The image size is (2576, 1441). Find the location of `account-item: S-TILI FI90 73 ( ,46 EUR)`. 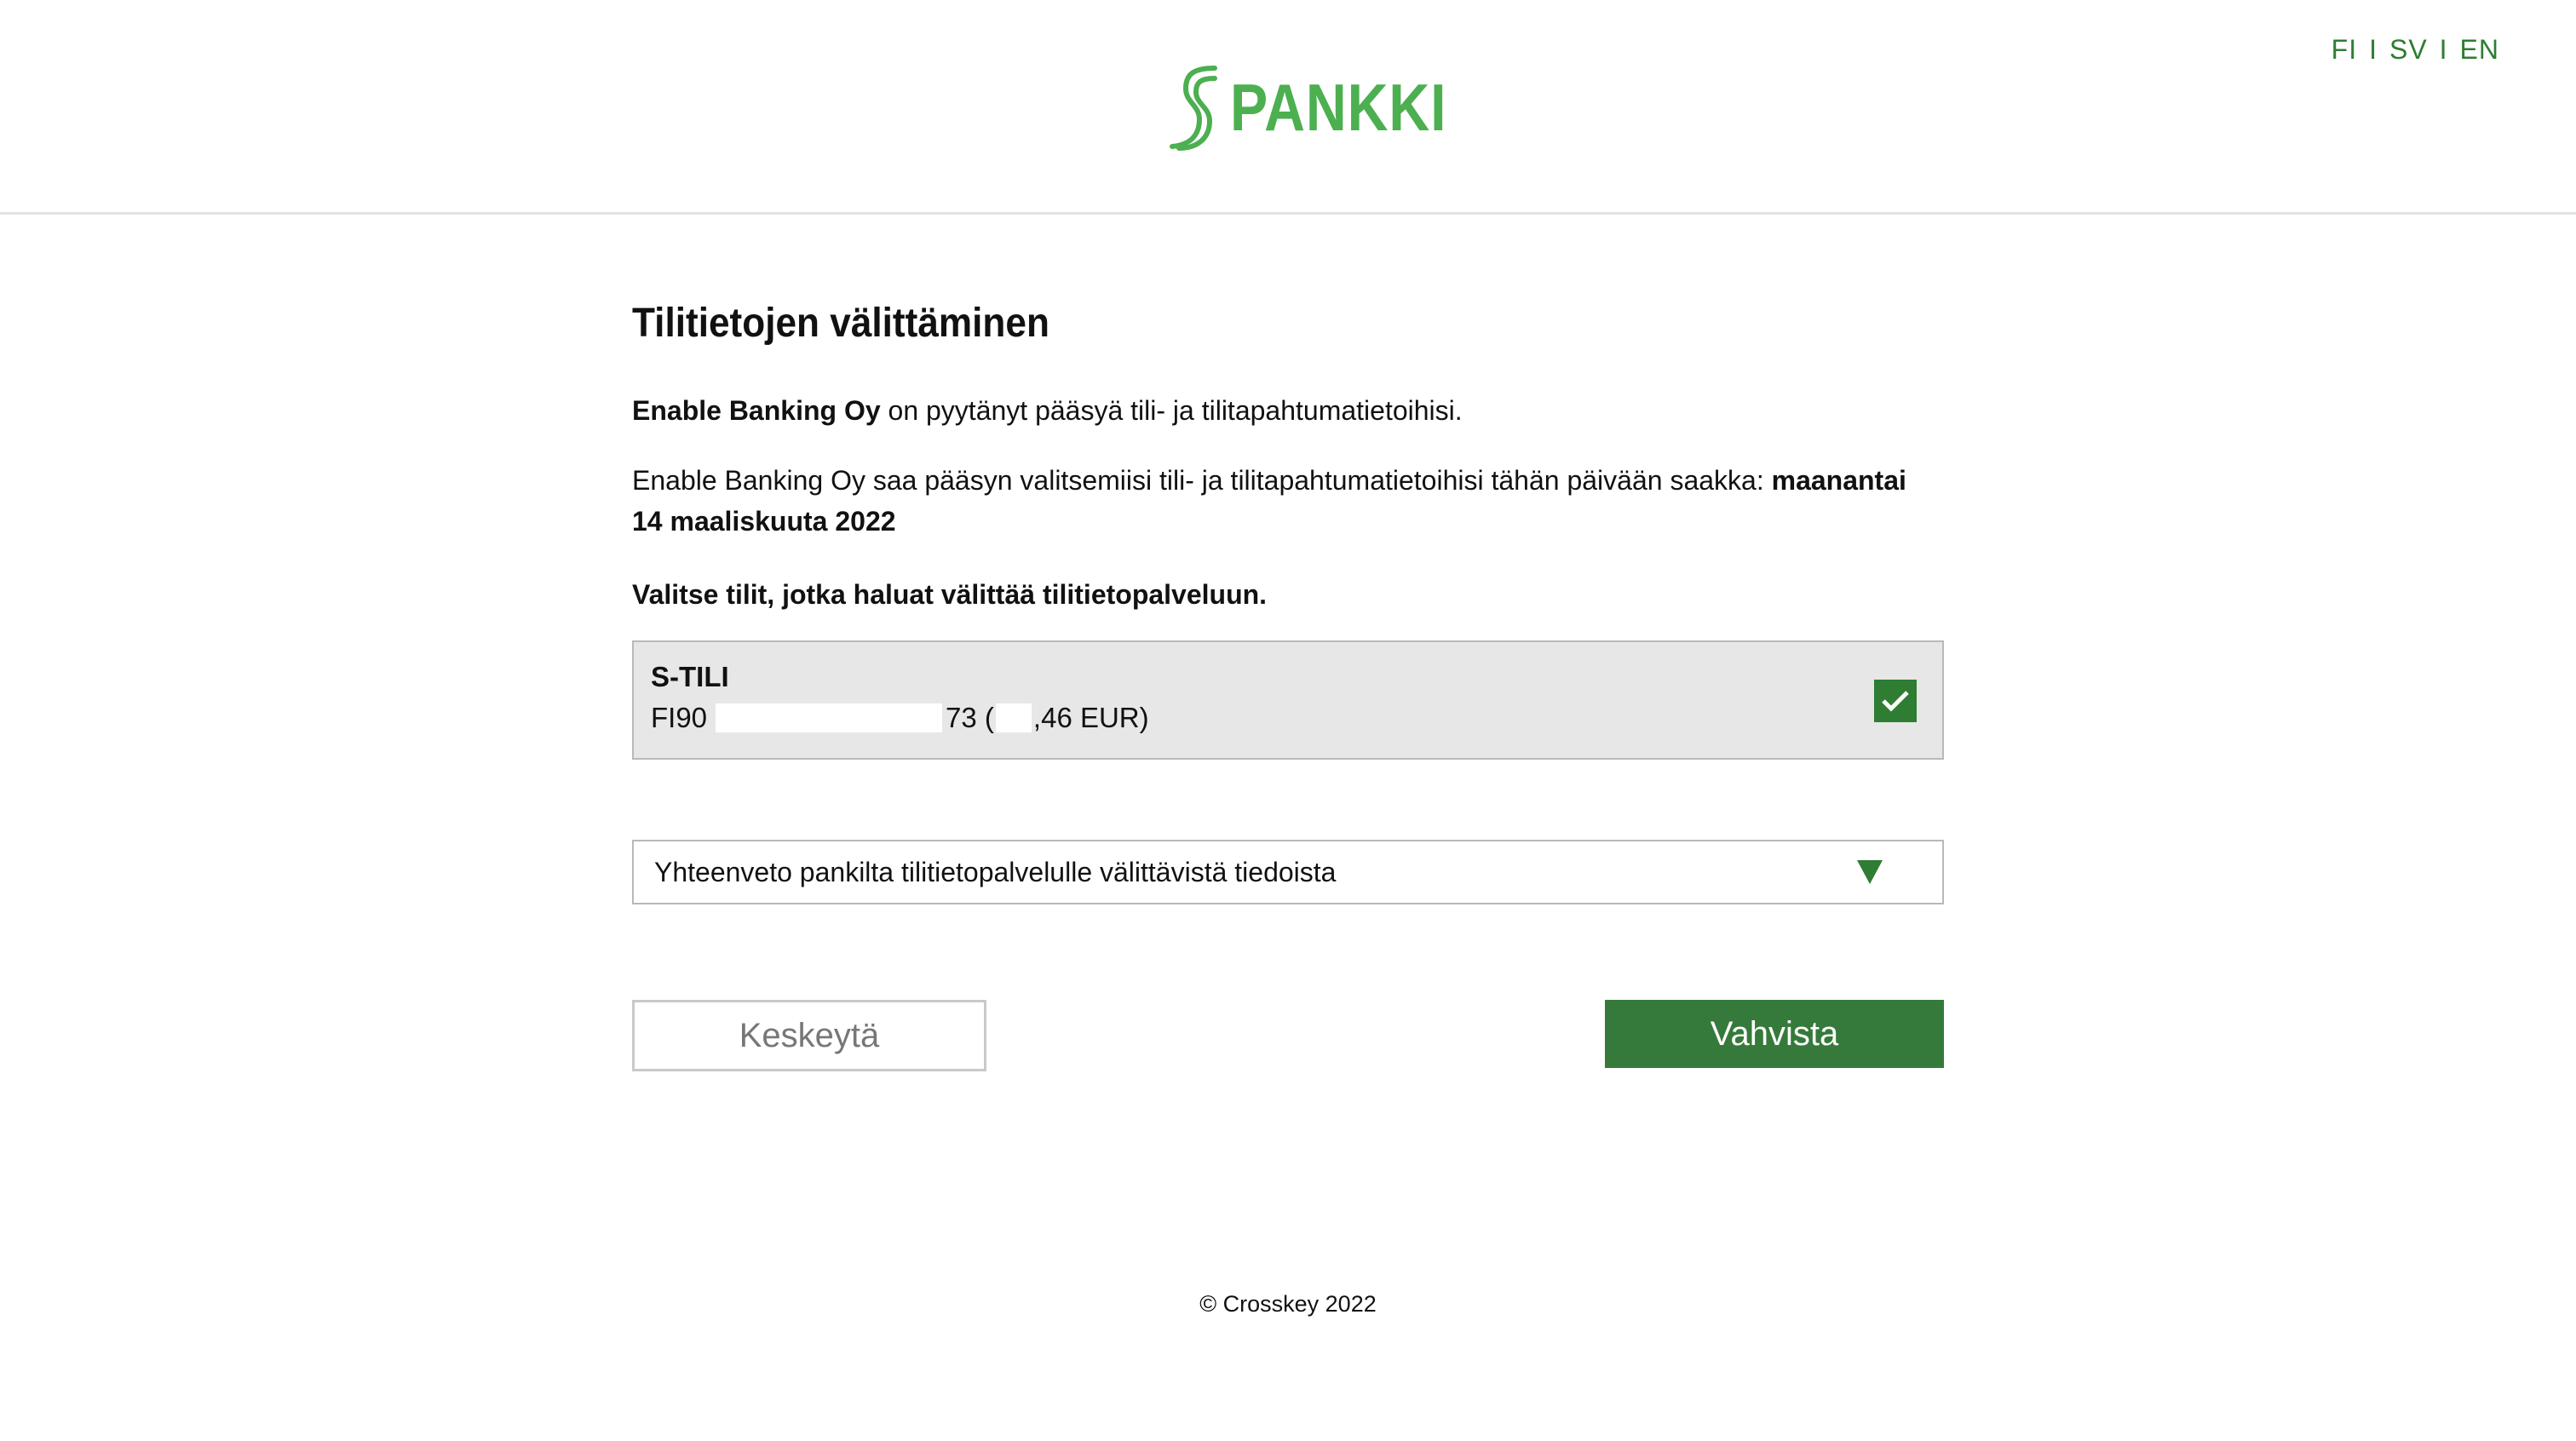

account-item: S-TILI FI90 73 ( ,46 EUR) is located at coordinates (1288, 700).